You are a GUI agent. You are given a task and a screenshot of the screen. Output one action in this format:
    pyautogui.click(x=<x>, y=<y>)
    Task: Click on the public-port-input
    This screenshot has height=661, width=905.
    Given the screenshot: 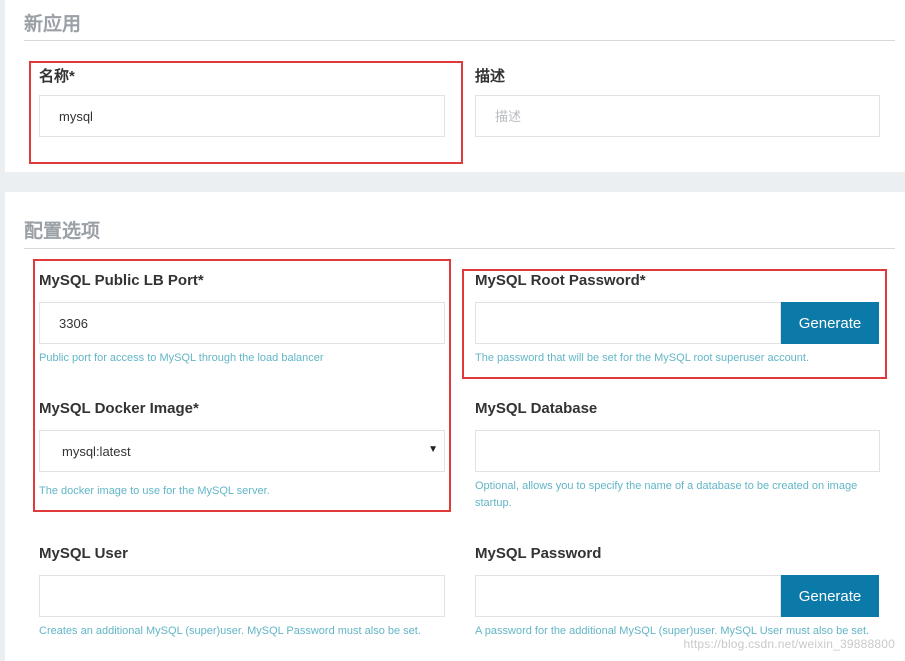 What is the action you would take?
    pyautogui.click(x=242, y=323)
    